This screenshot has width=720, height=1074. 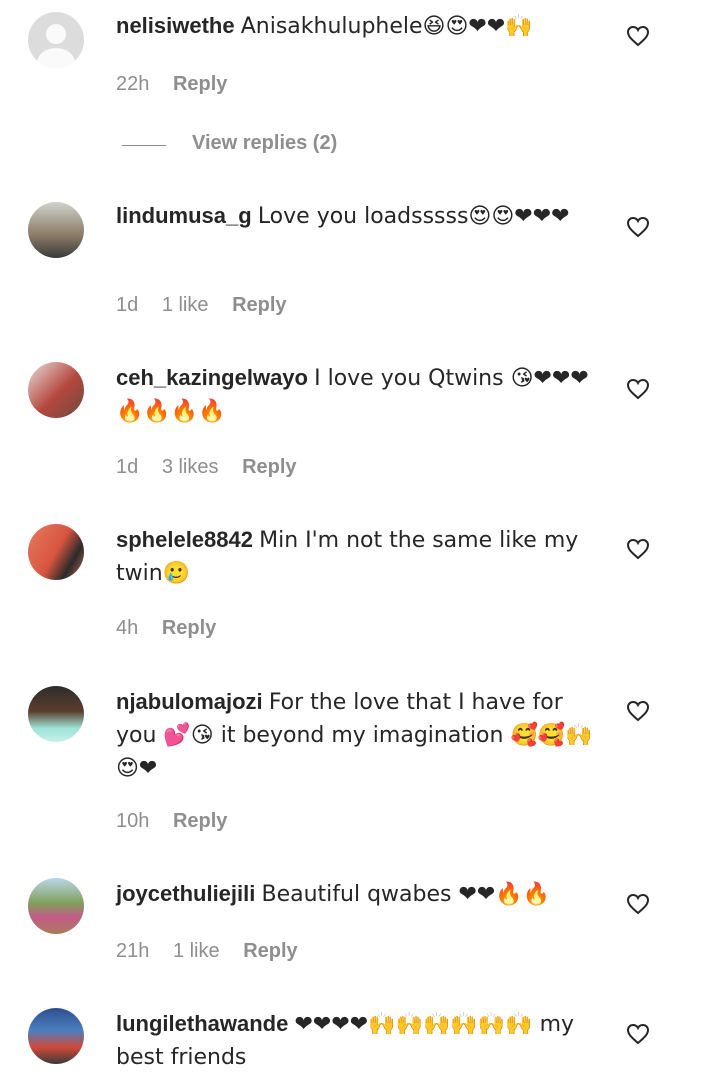 I want to click on divider-line, so click(x=144, y=145).